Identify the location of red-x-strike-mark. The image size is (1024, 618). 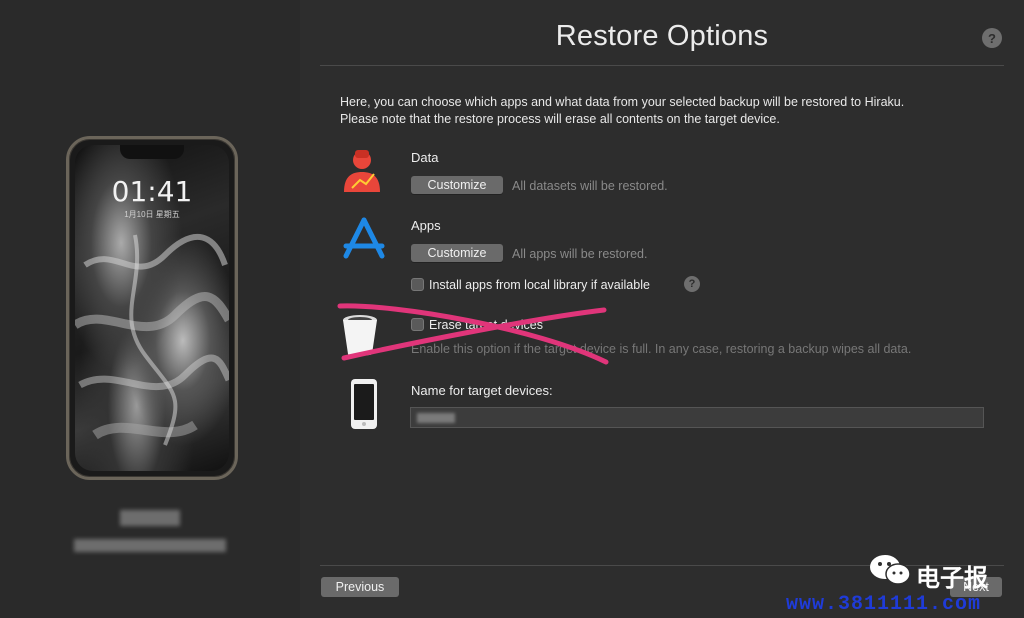
(473, 334).